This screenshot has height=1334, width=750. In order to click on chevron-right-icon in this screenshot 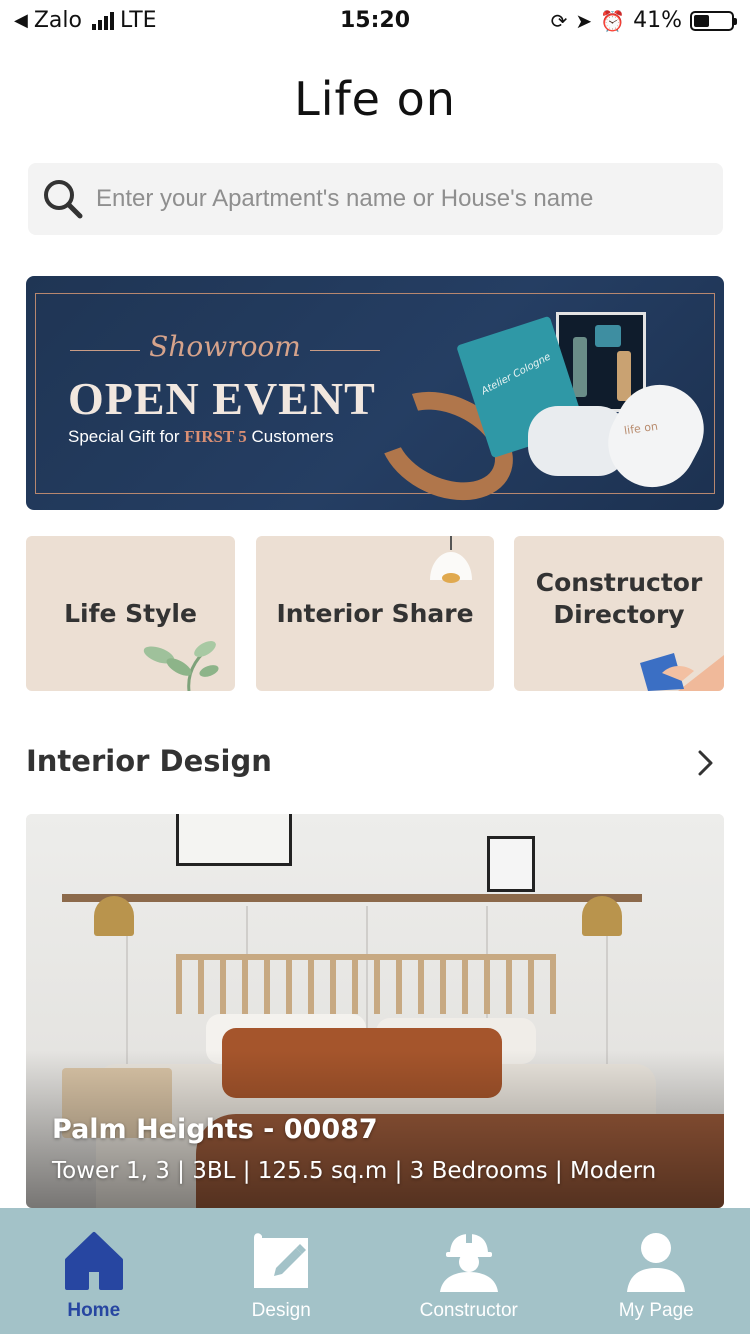, I will do `click(705, 763)`.